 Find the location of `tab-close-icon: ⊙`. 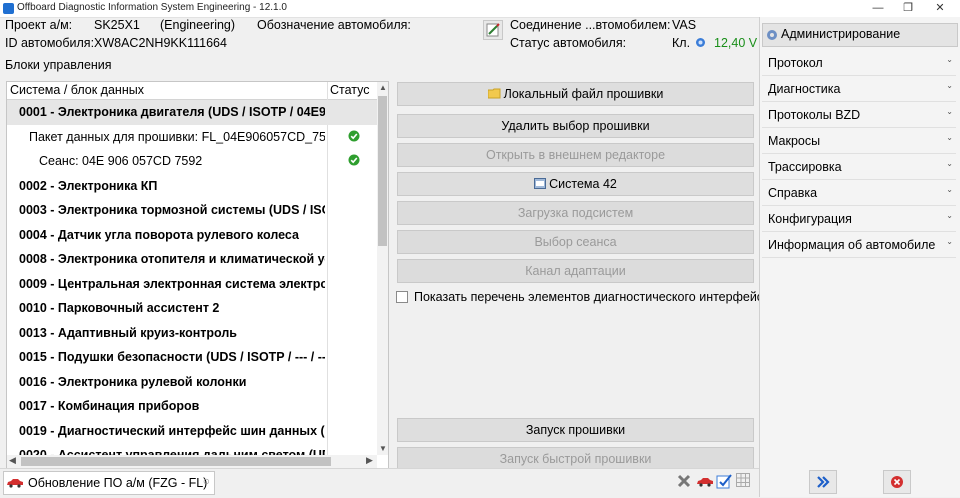

tab-close-icon: ⊙ is located at coordinates (206, 481).